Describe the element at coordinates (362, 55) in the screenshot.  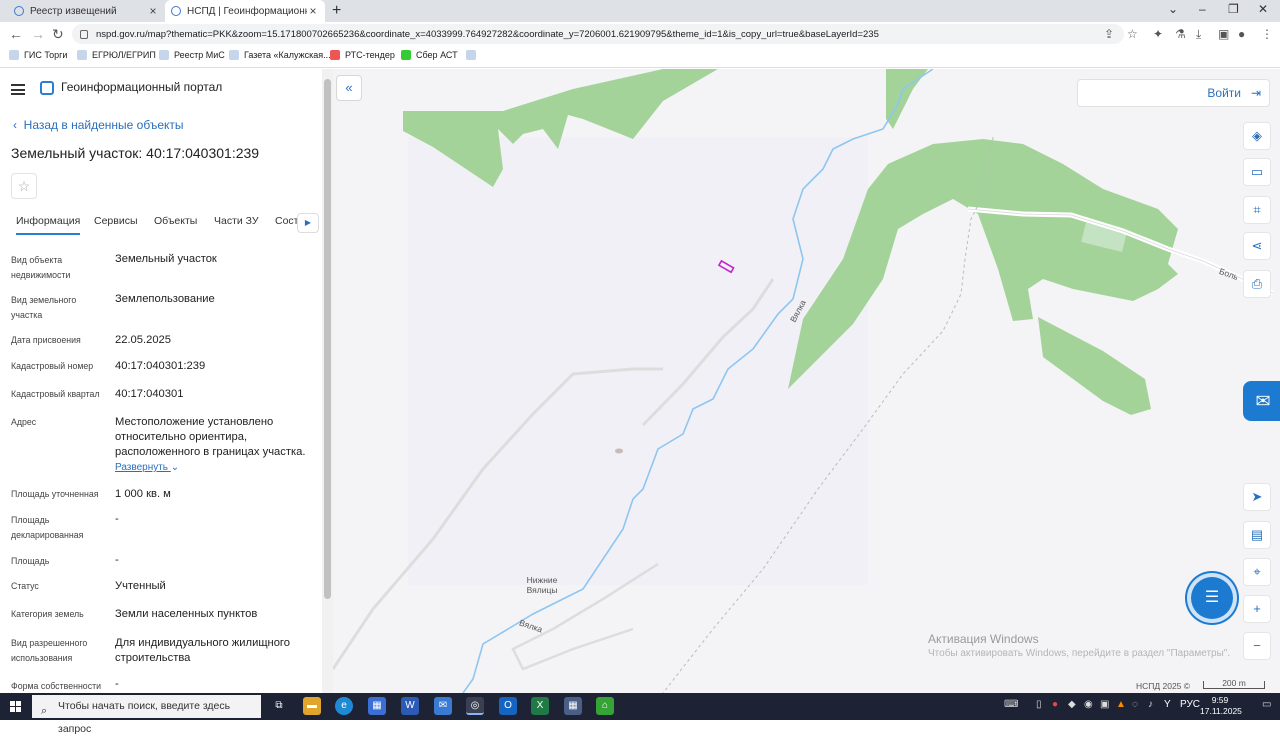
I see `bookmark-item: РТС-тендер` at that location.